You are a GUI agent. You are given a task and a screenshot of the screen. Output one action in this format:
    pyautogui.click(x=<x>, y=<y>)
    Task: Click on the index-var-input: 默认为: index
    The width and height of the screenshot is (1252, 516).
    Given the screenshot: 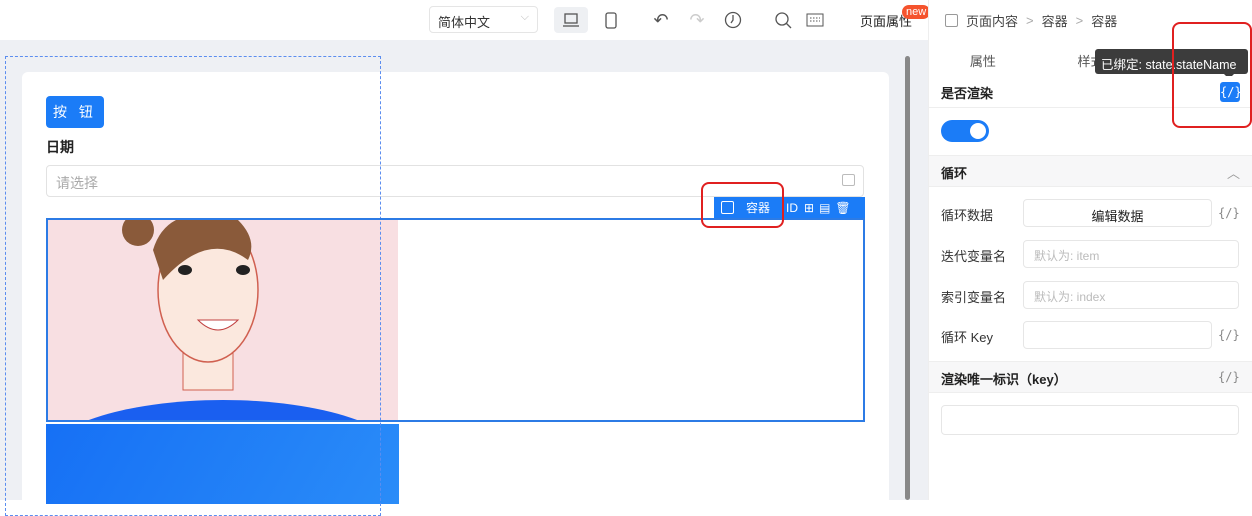 What is the action you would take?
    pyautogui.click(x=1131, y=295)
    